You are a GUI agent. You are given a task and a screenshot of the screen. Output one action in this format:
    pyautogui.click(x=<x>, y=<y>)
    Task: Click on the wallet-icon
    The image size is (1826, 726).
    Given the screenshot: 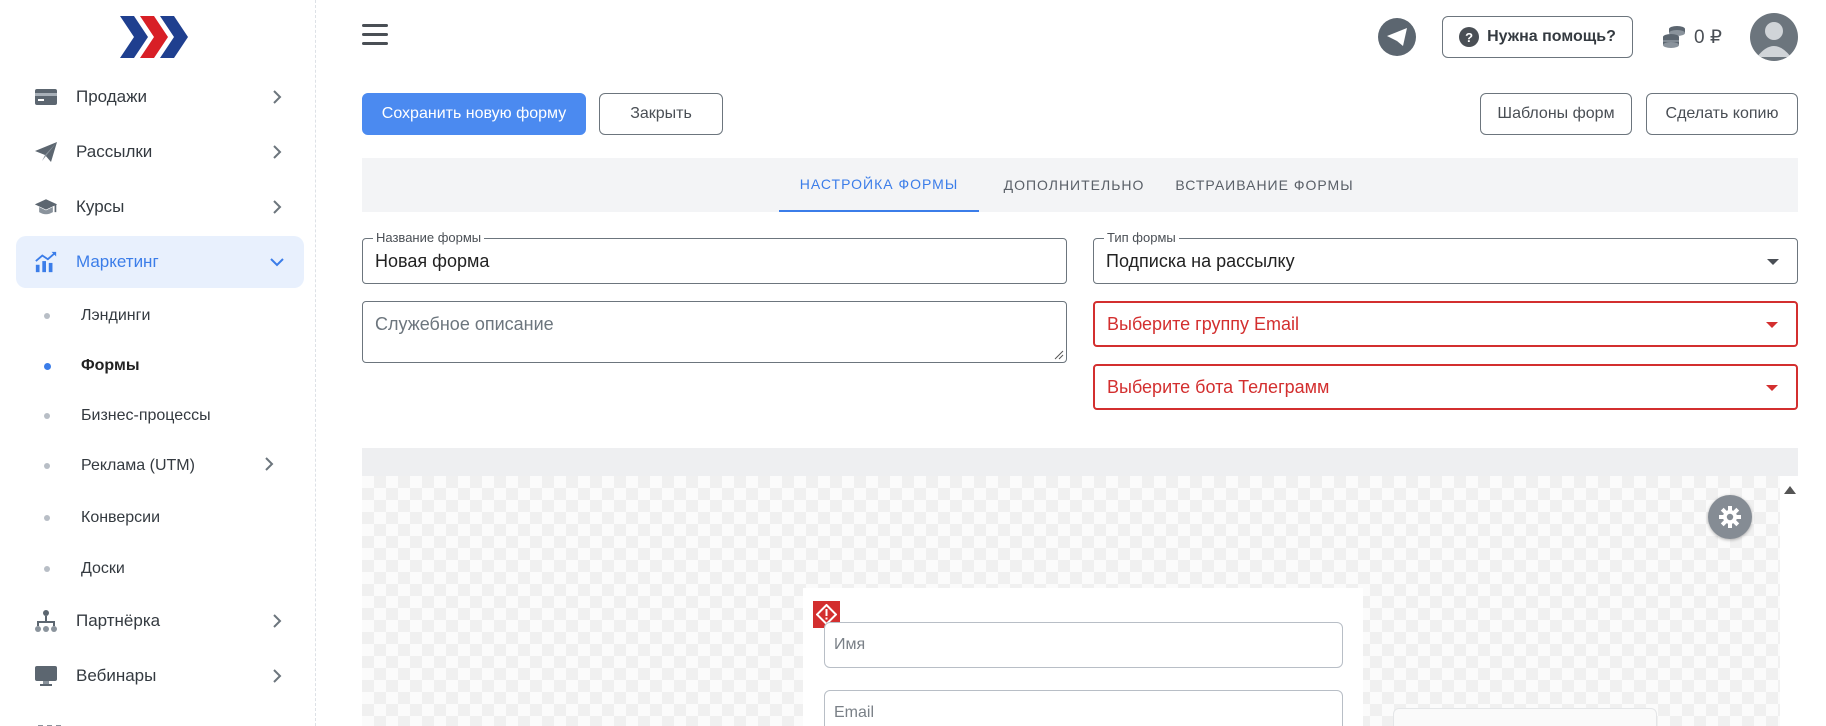 What is the action you would take?
    pyautogui.click(x=46, y=97)
    